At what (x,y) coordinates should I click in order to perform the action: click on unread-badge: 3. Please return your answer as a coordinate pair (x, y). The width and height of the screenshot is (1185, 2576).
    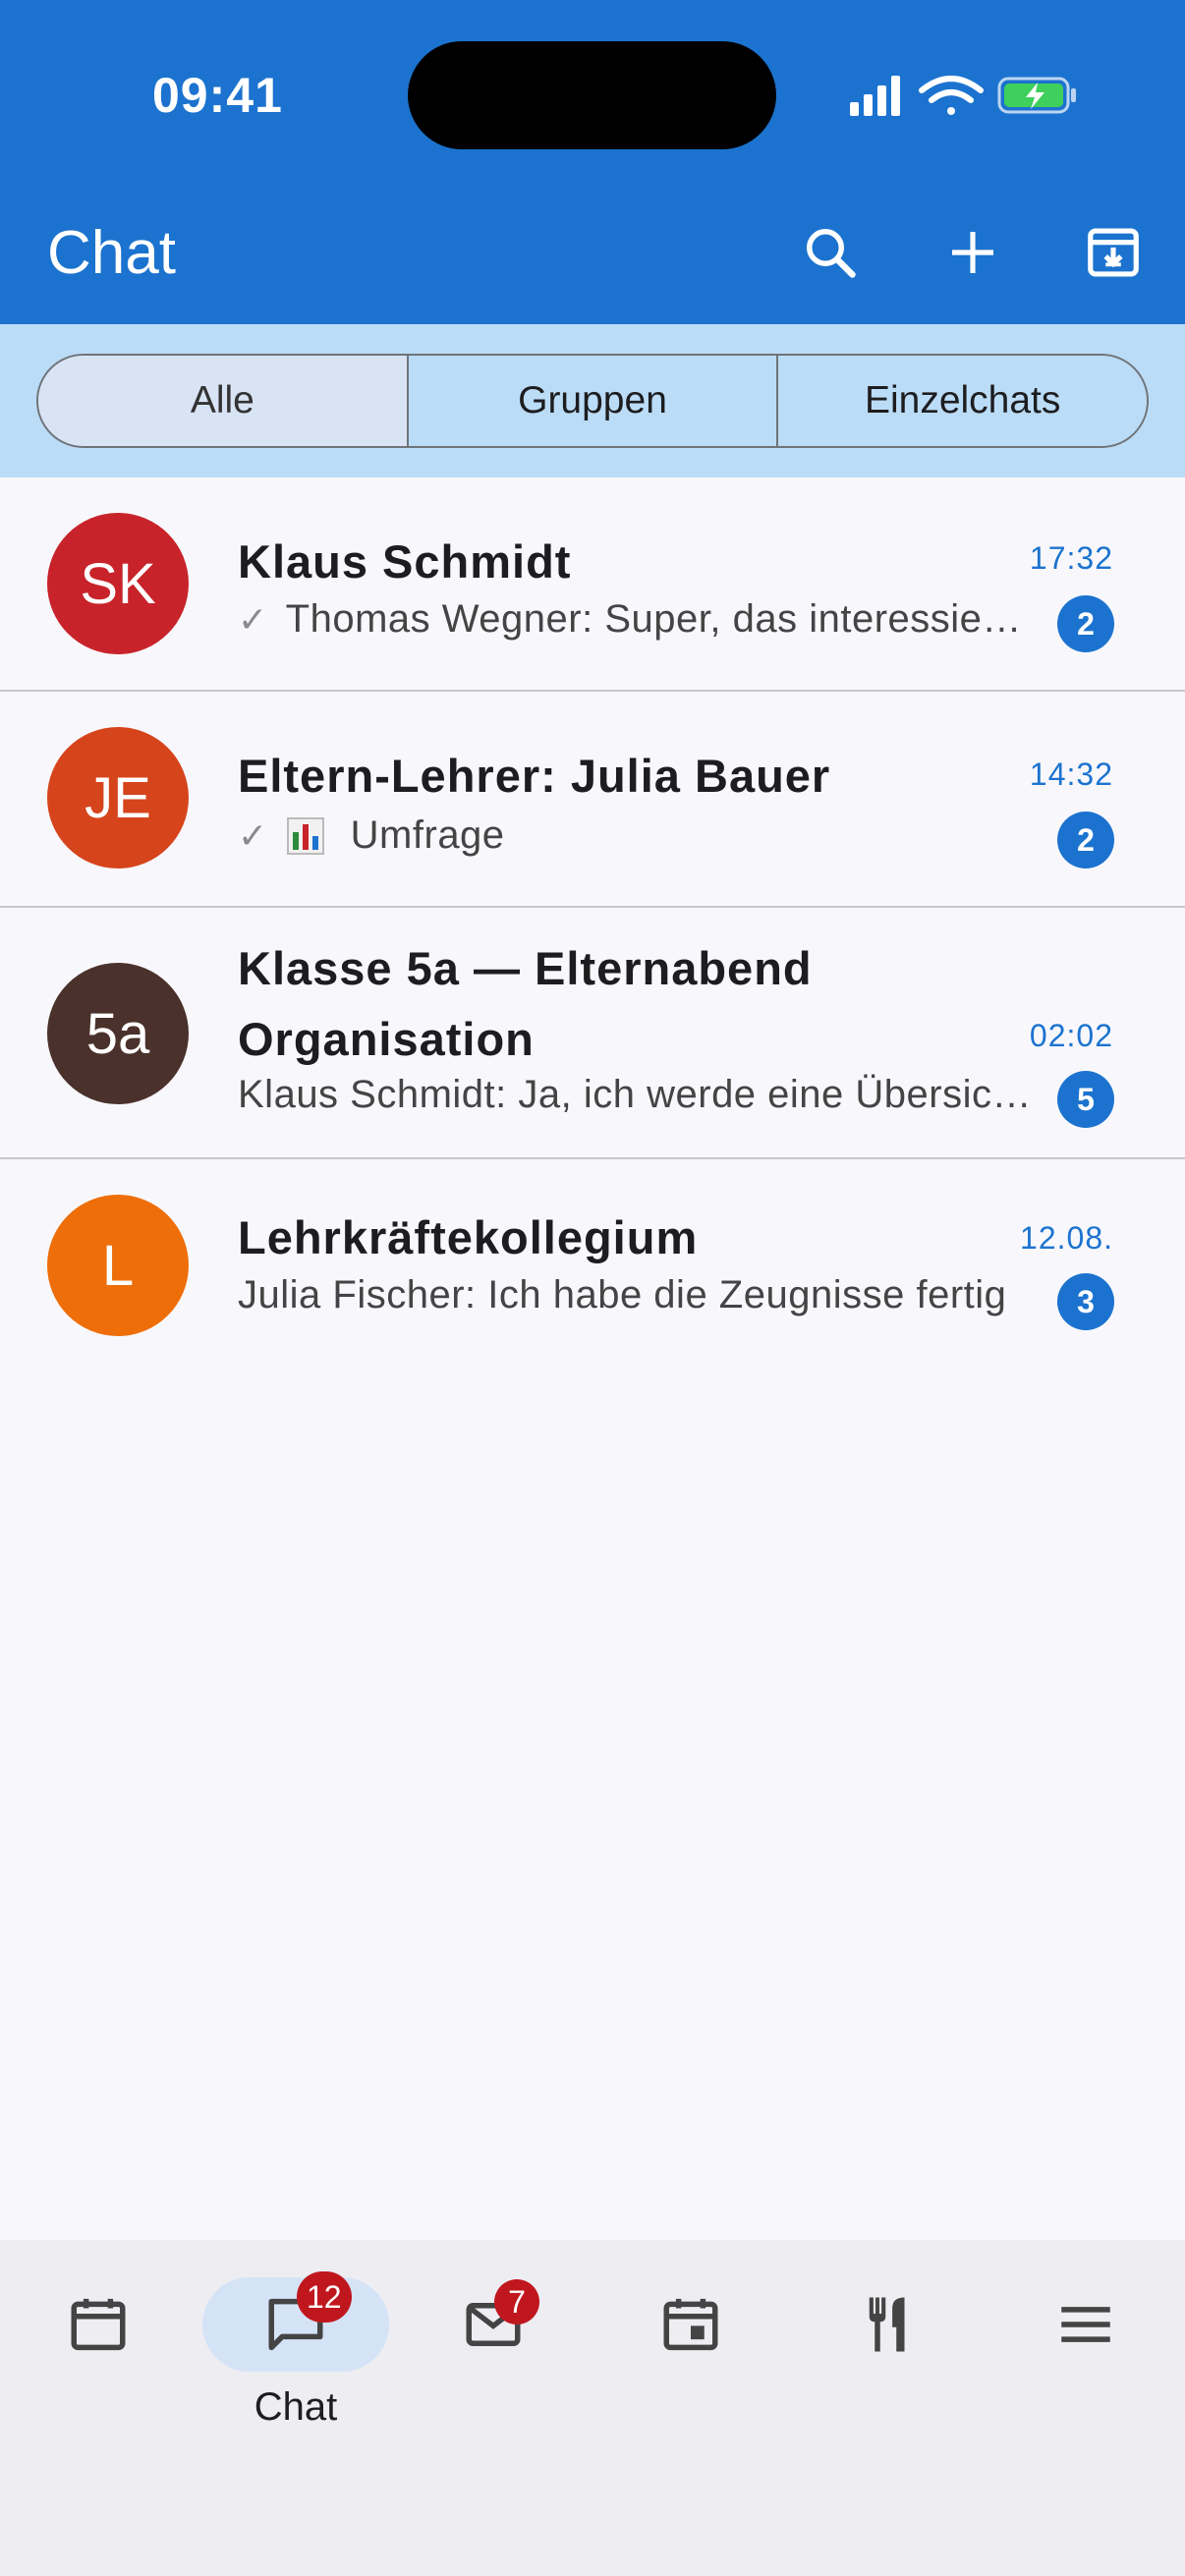
    Looking at the image, I should click on (1085, 1301).